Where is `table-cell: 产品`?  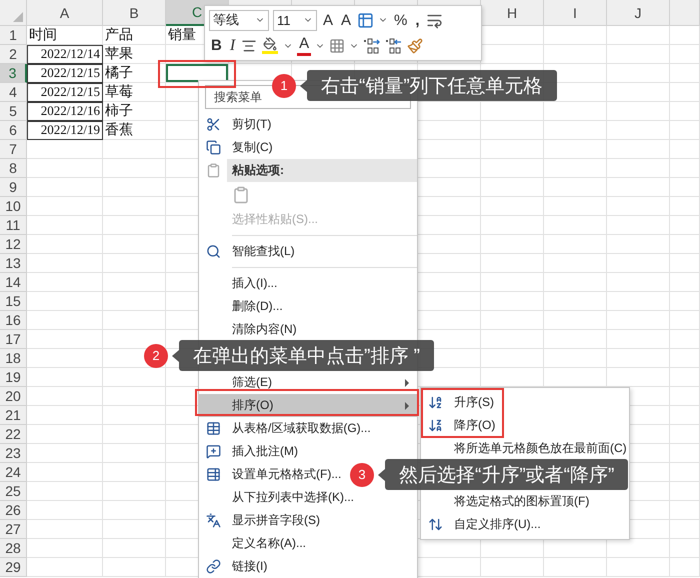 table-cell: 产品 is located at coordinates (134, 35).